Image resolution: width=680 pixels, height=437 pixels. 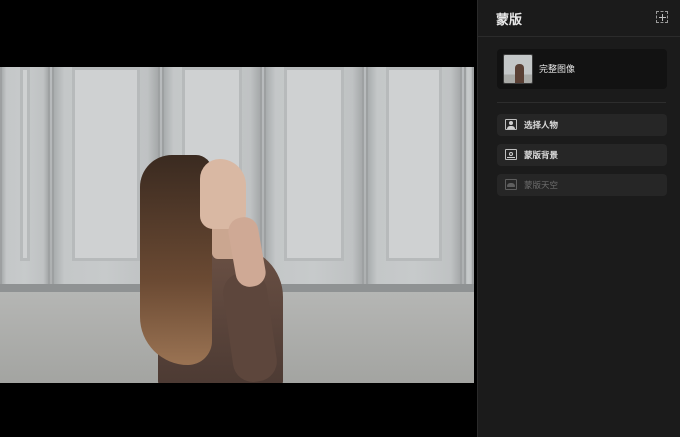 What do you see at coordinates (541, 186) in the screenshot?
I see `mask-sky-label: 蒙版天空` at bounding box center [541, 186].